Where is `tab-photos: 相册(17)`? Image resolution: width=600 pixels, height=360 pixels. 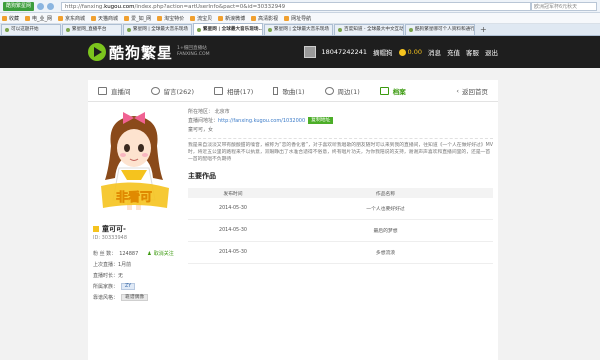
tab-photos: 相册(17) is located at coordinates (233, 91).